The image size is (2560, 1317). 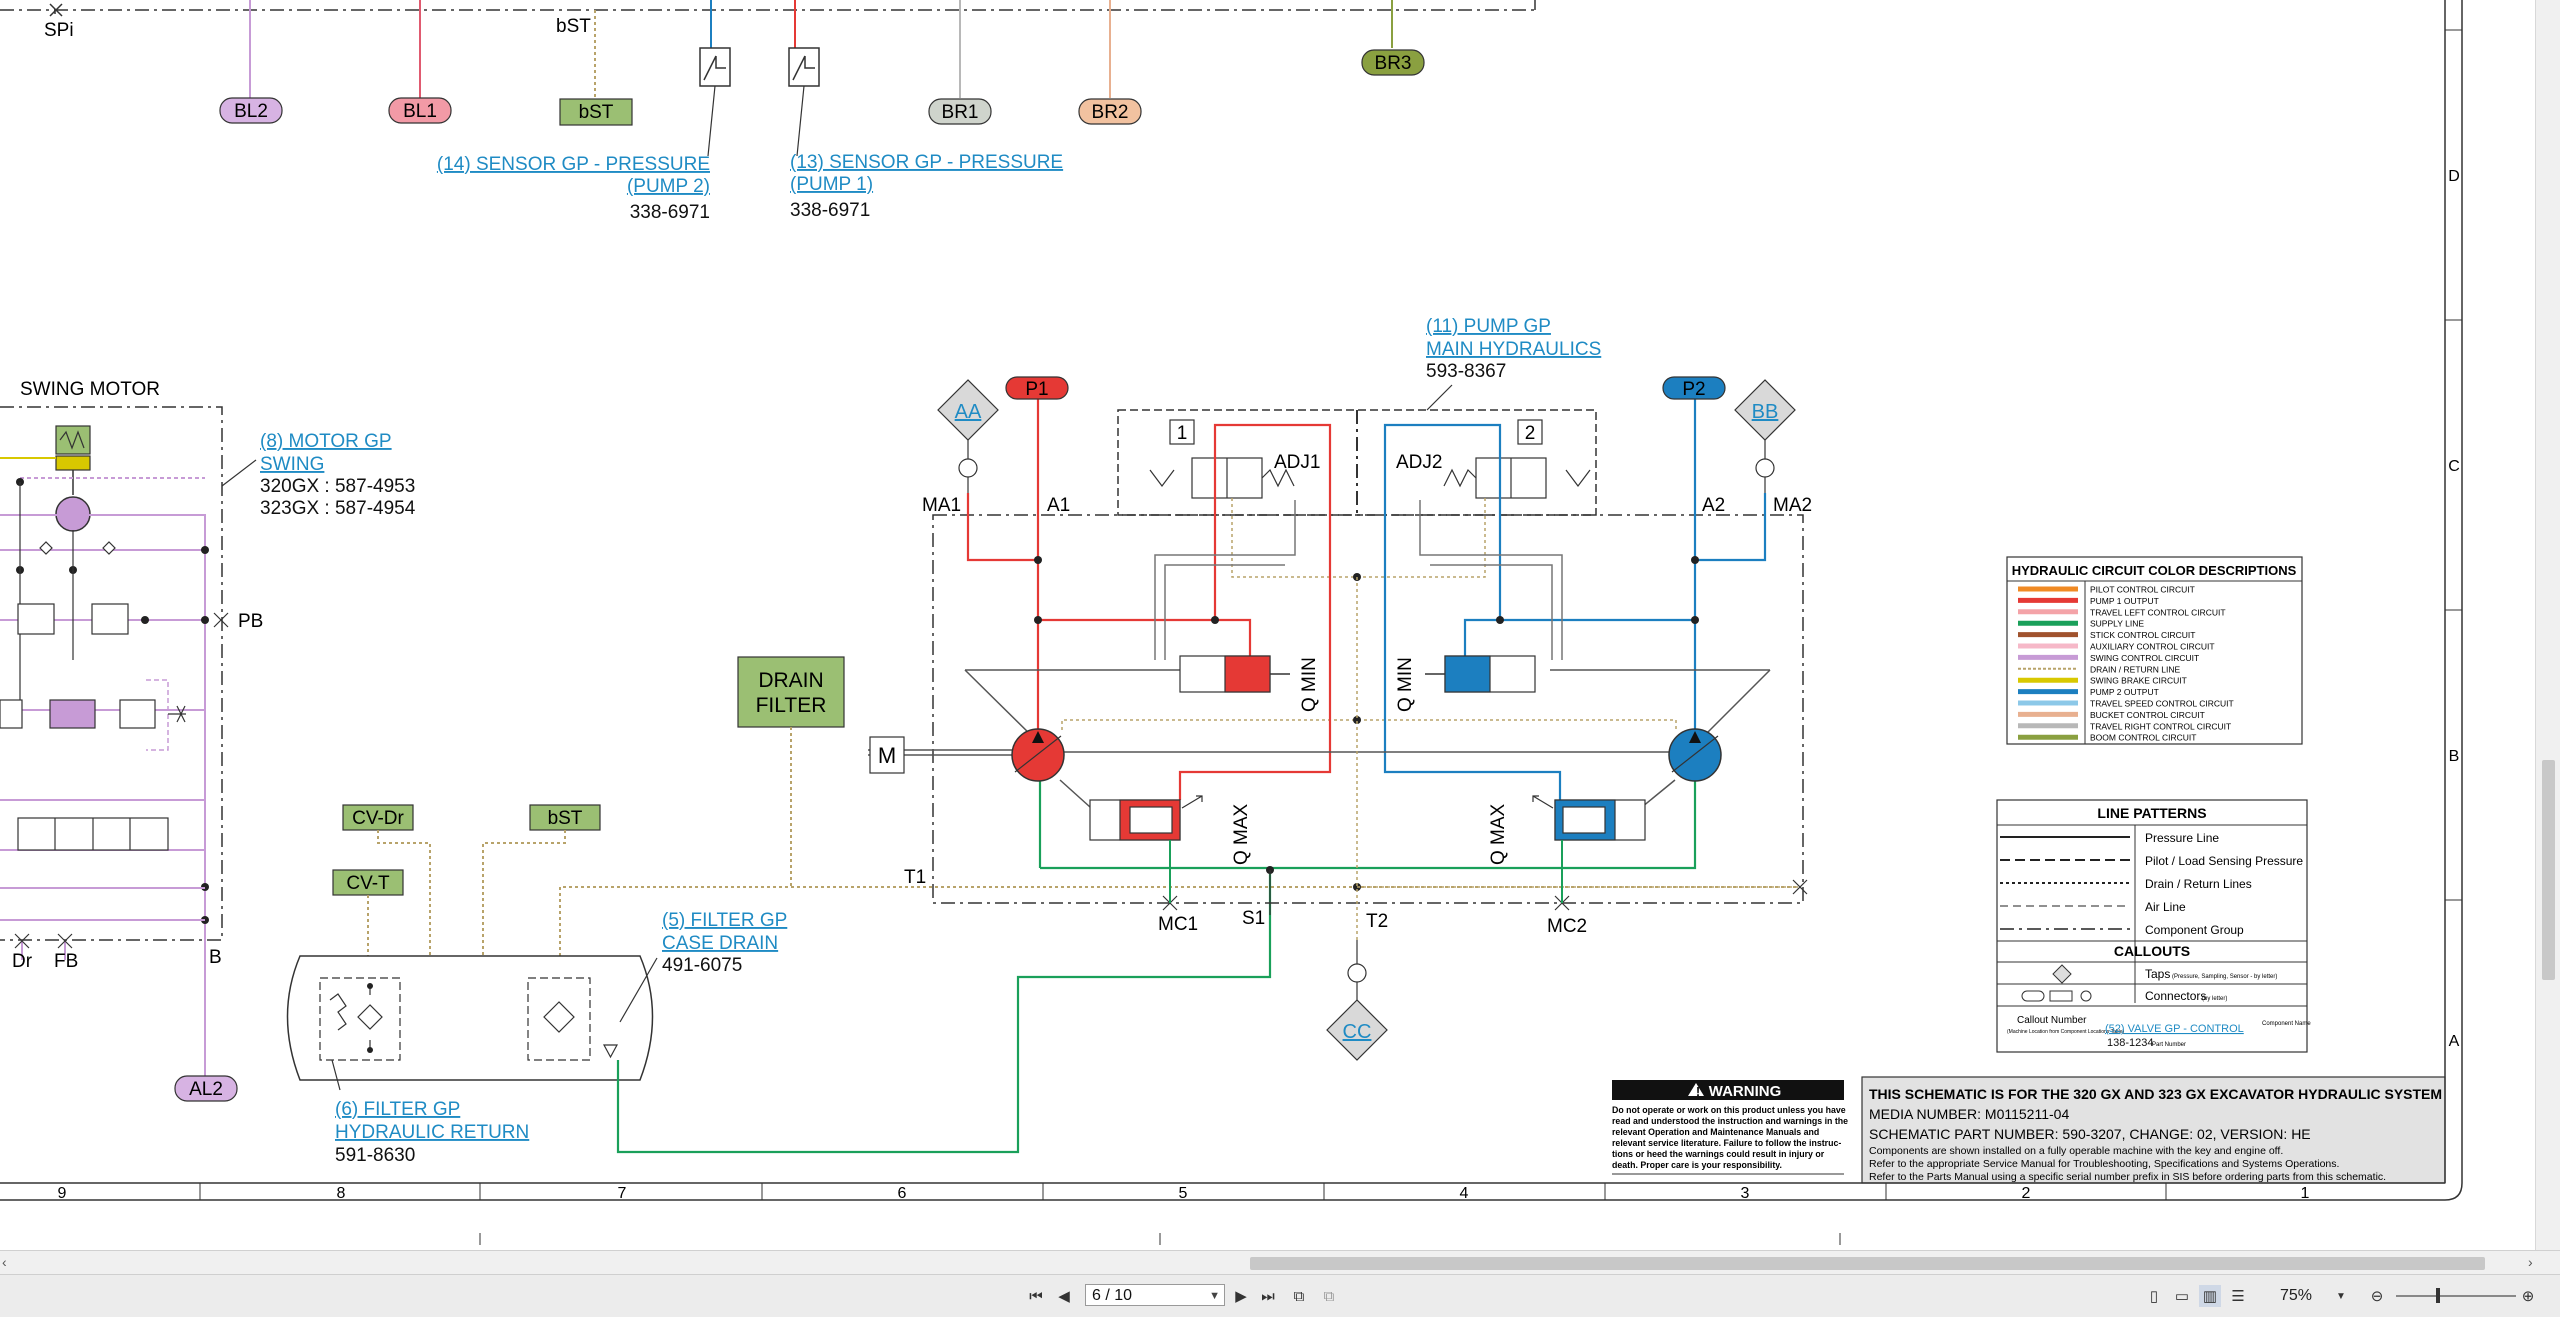 What do you see at coordinates (573, 164) in the screenshot?
I see `svg-text: (14) SENSOR GP - PRESSURE` at bounding box center [573, 164].